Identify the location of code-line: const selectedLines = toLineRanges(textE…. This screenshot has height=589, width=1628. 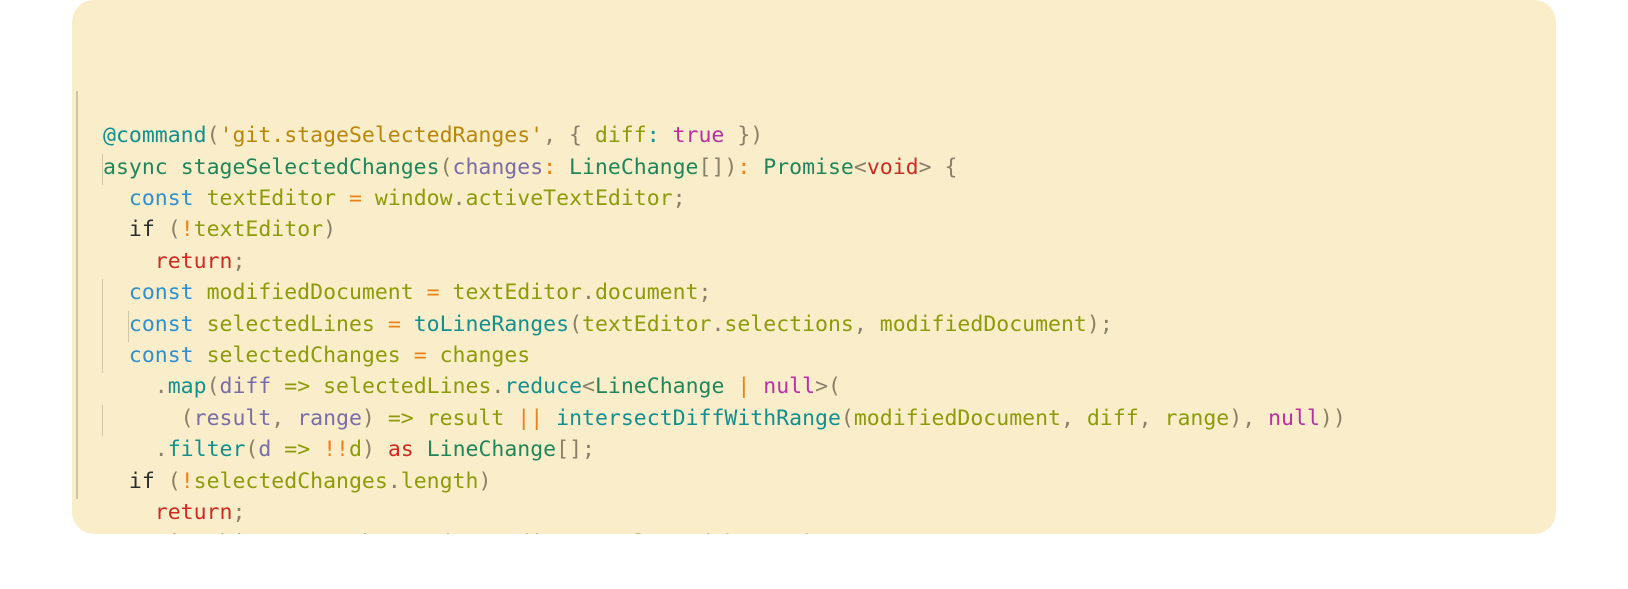
(829, 324).